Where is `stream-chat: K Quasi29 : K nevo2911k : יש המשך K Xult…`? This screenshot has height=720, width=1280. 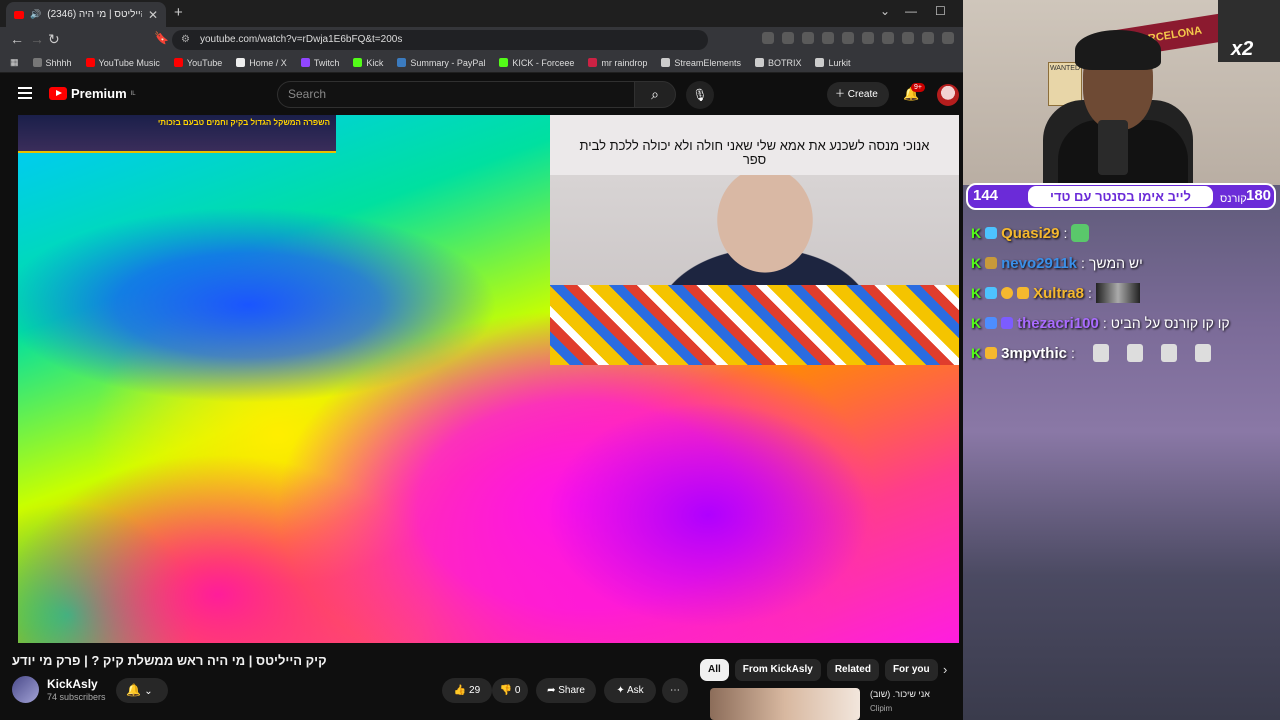 stream-chat: K Quasi29 : K nevo2911k : יש המשך K Xult… is located at coordinates (1123, 293).